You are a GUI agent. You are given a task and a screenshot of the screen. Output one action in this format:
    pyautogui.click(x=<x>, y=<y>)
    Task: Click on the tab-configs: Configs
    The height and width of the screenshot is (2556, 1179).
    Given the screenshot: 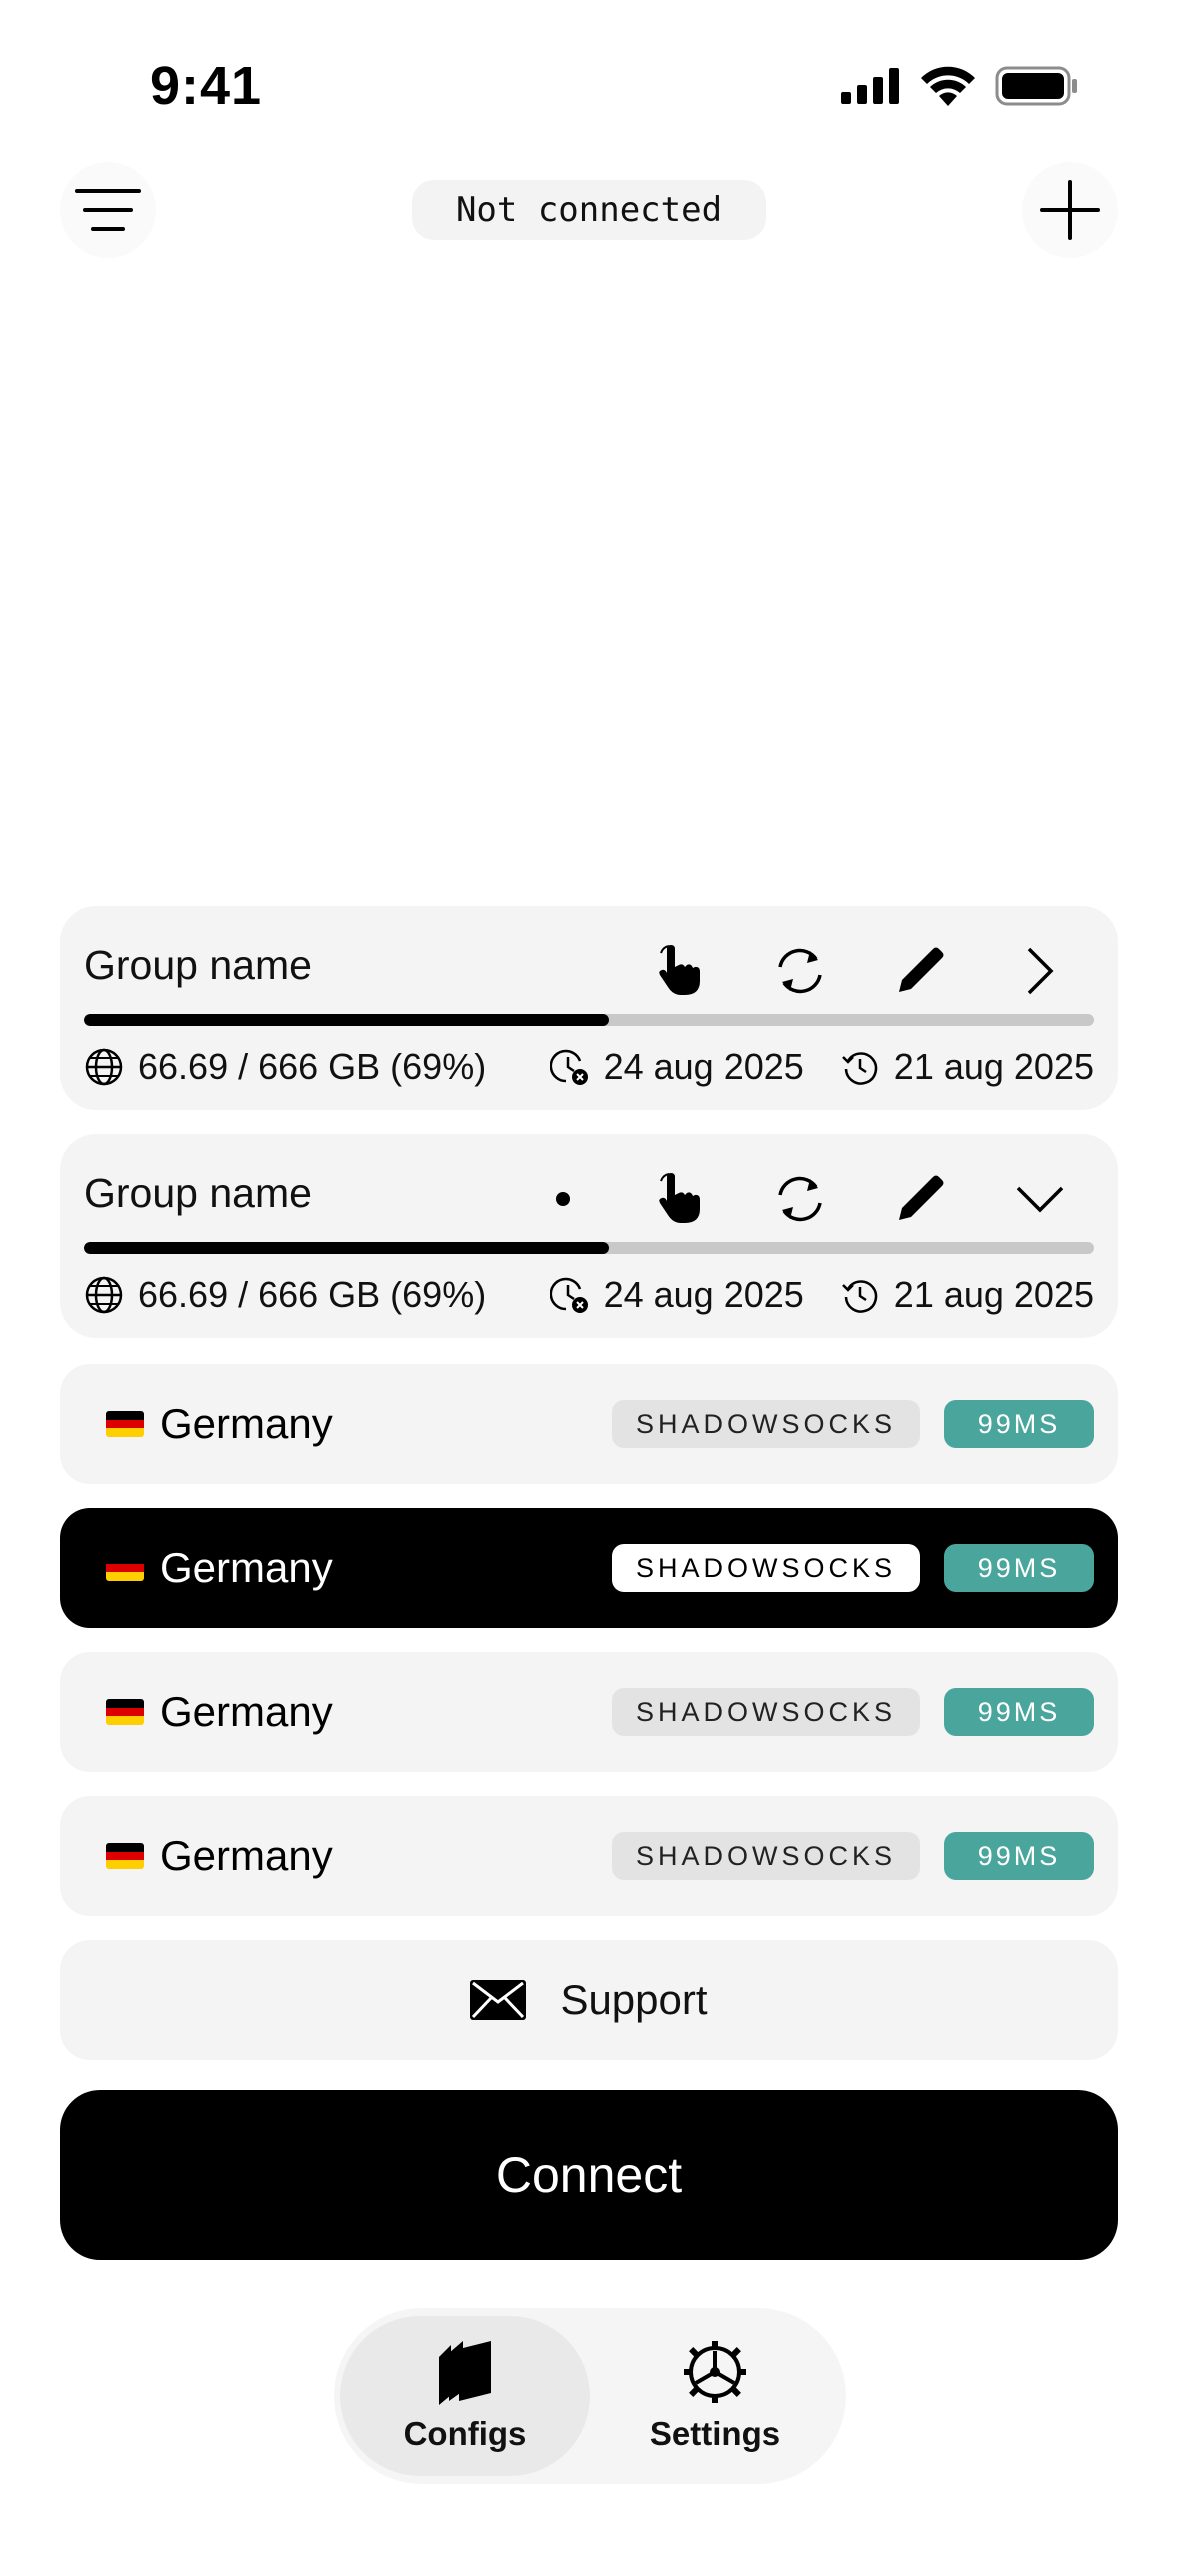 What is the action you would take?
    pyautogui.click(x=465, y=2396)
    